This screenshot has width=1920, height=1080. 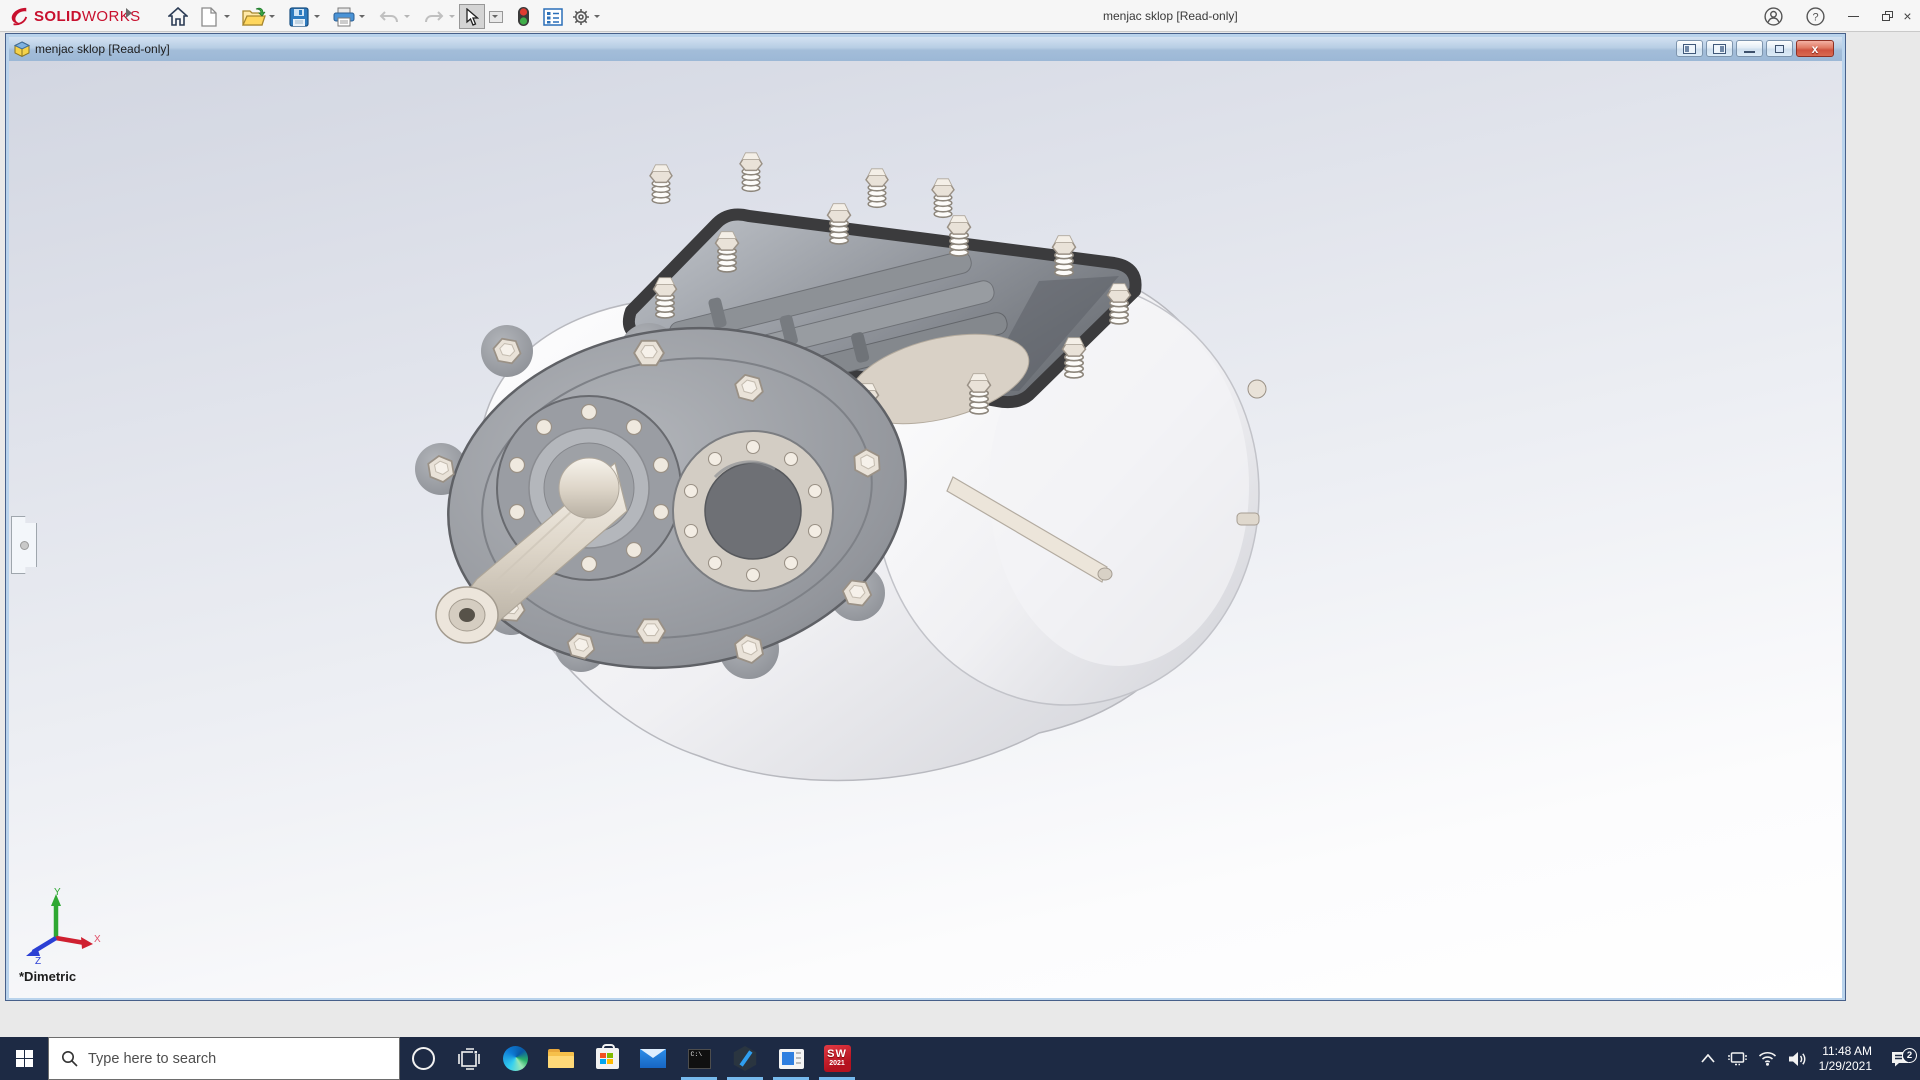 I want to click on help-icon: ?, so click(x=1815, y=16).